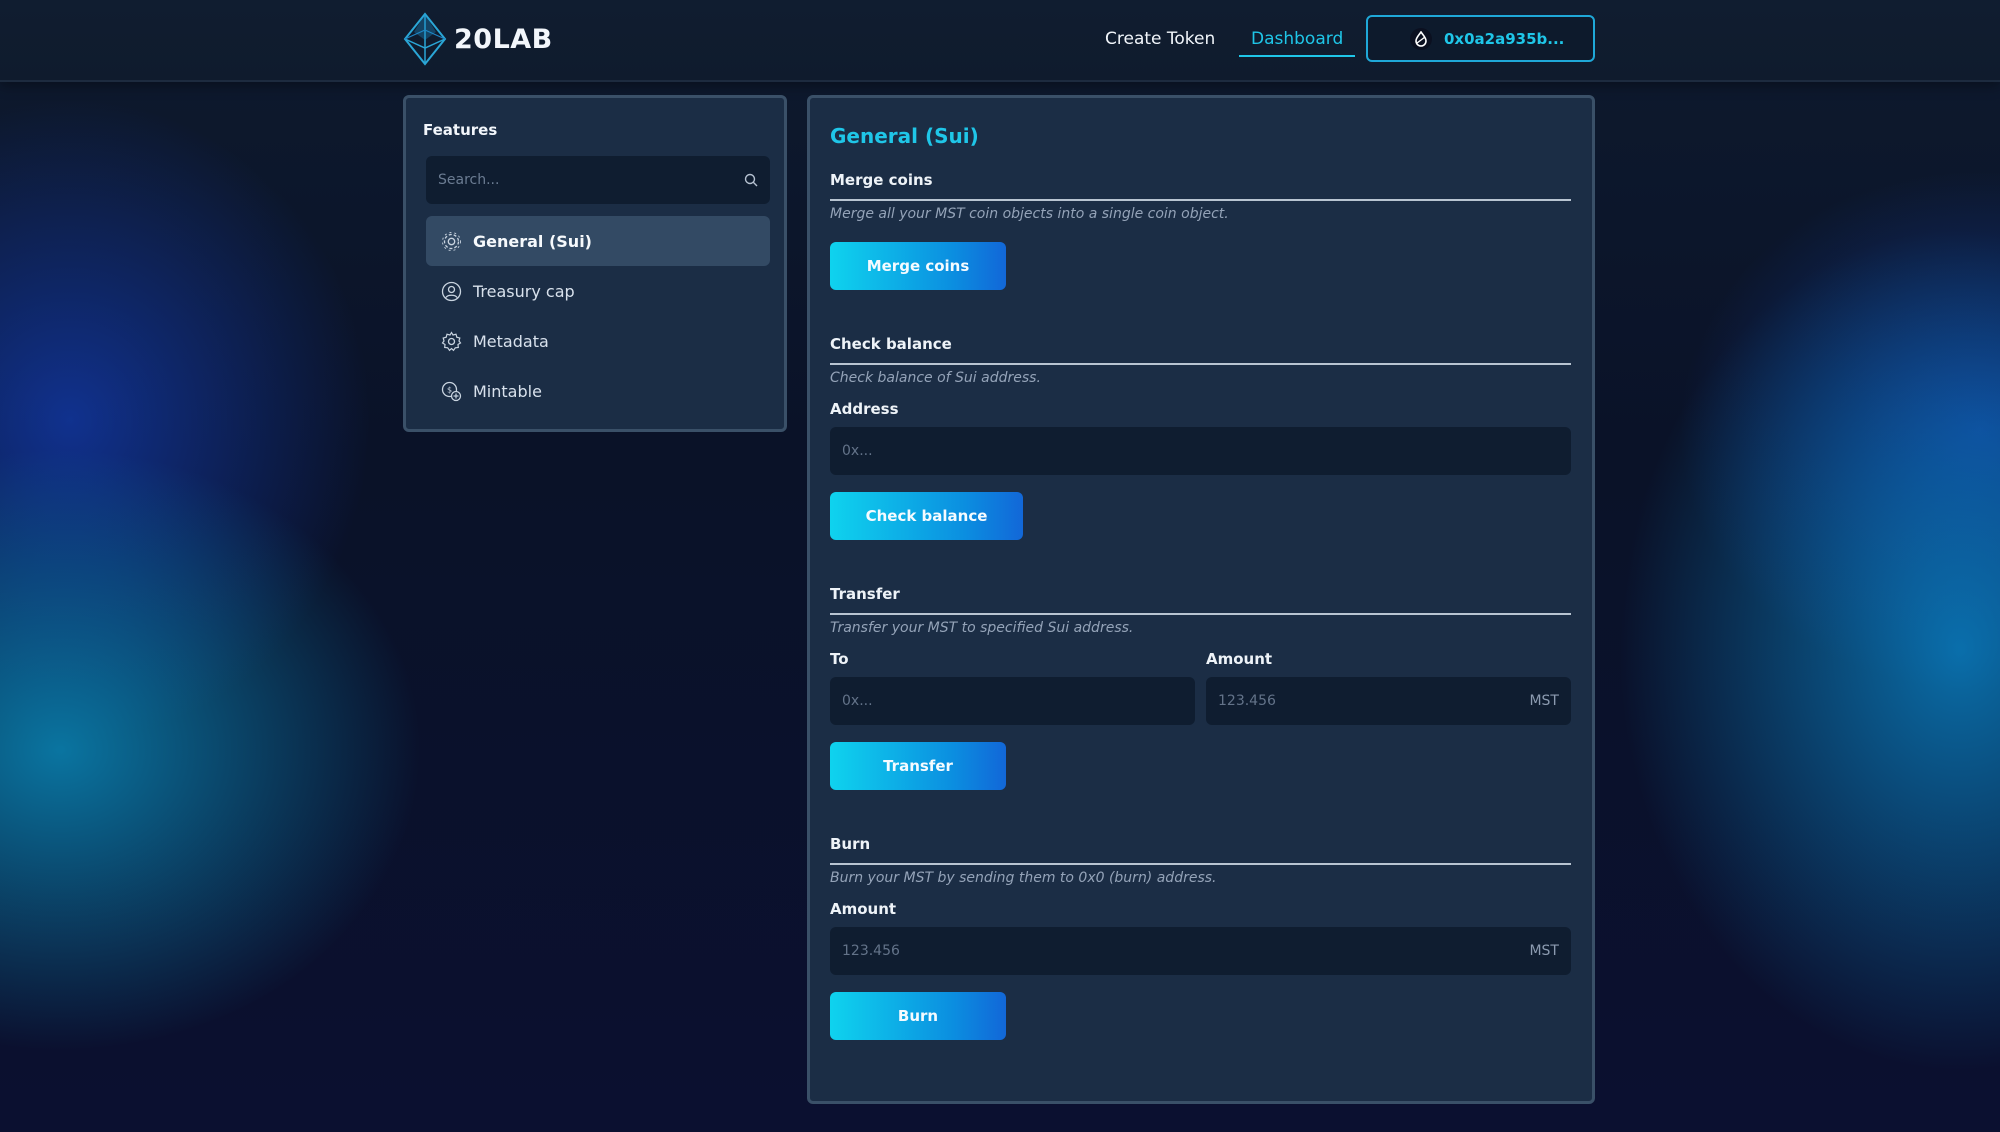 This screenshot has height=1132, width=2000. What do you see at coordinates (591, 180) in the screenshot?
I see `search-input` at bounding box center [591, 180].